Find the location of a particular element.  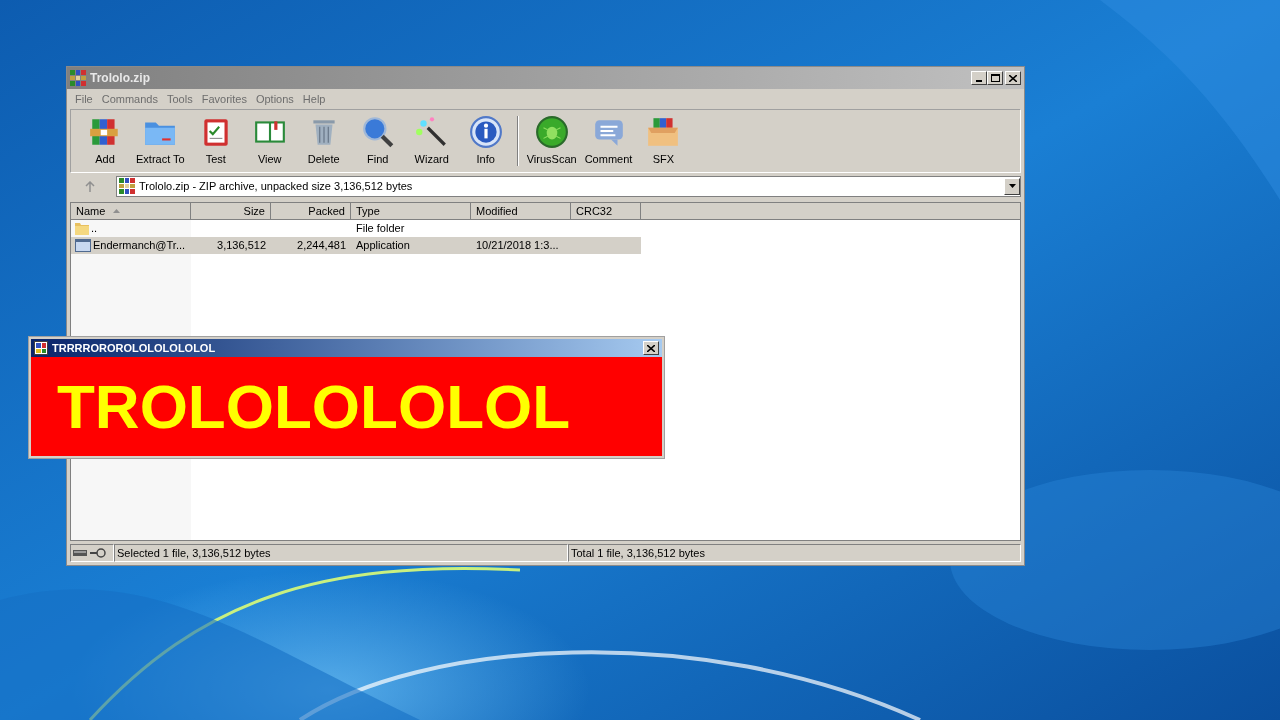

minimize-button is located at coordinates (979, 78).